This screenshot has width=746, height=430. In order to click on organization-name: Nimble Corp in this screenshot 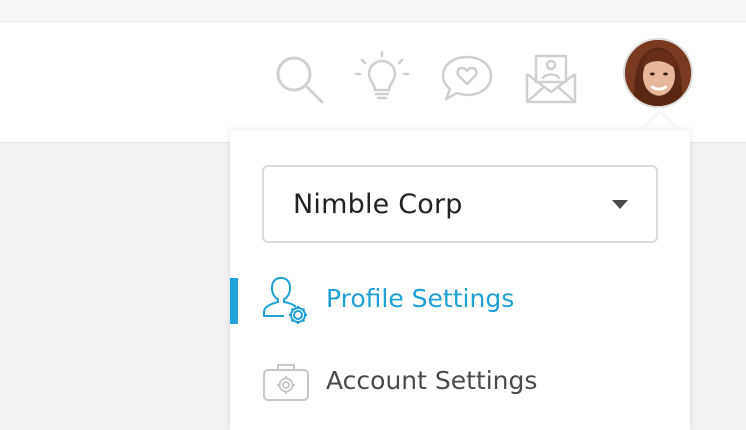, I will do `click(378, 204)`.